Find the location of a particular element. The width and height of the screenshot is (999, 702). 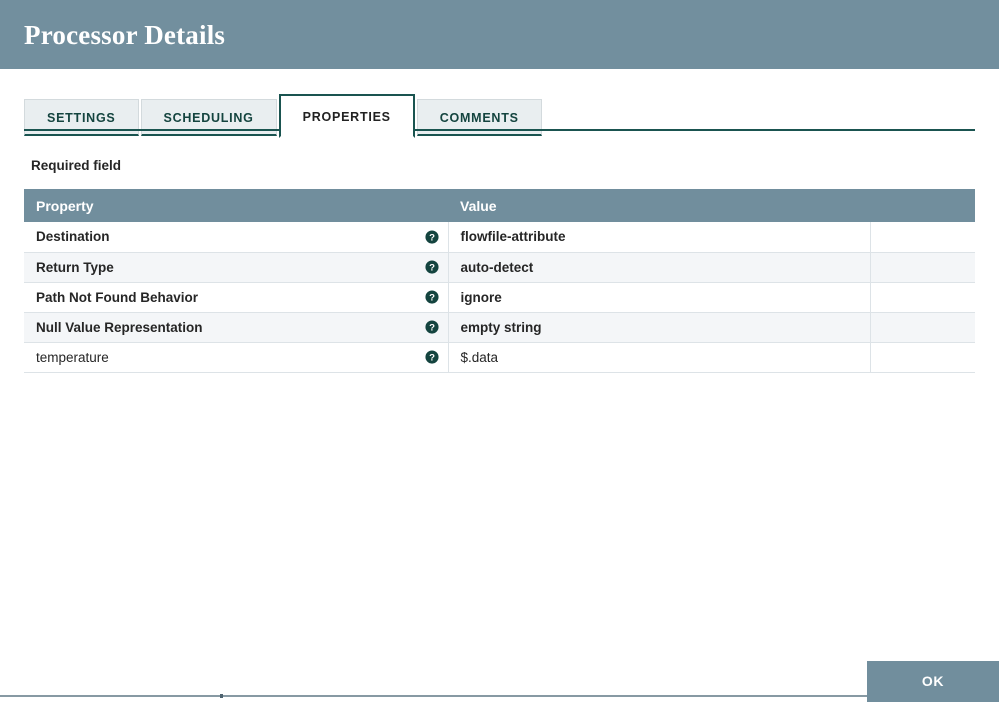

footer-tick-mark is located at coordinates (221, 696).